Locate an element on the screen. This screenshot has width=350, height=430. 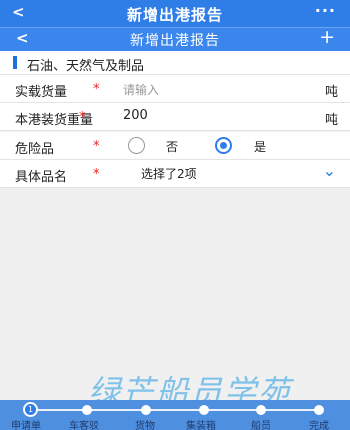
step-label-1: 申请单 is located at coordinates (26, 423).